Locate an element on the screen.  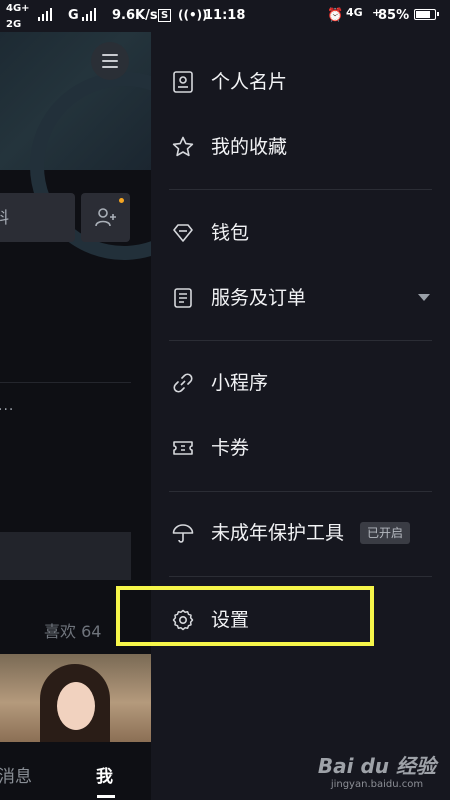
add-friend-icon is located at coordinates (105, 217).